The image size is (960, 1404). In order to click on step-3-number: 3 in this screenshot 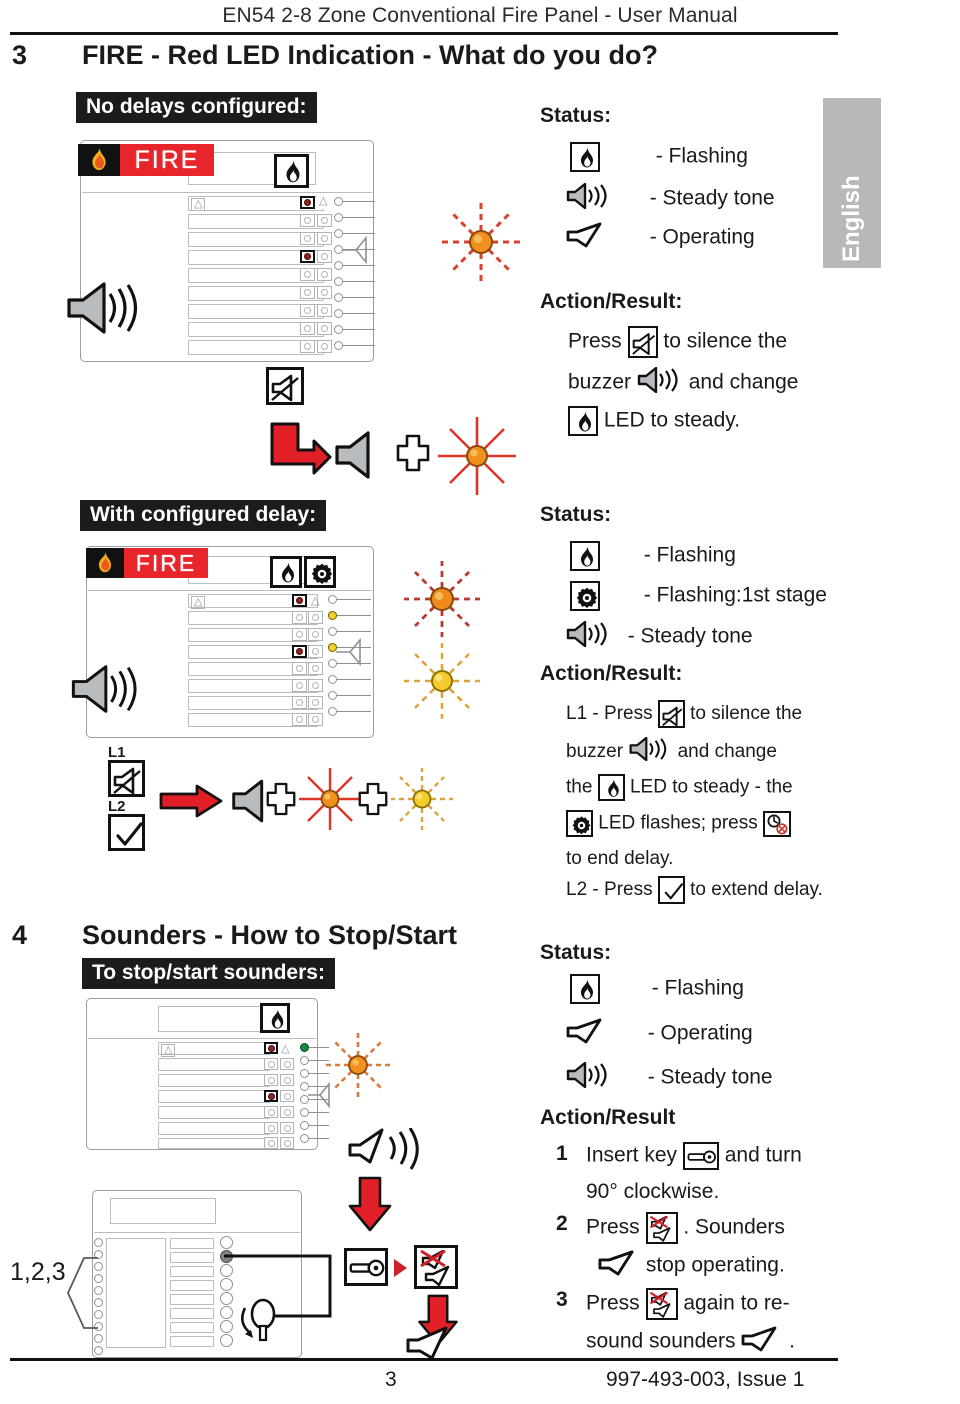, I will do `click(562, 1299)`.